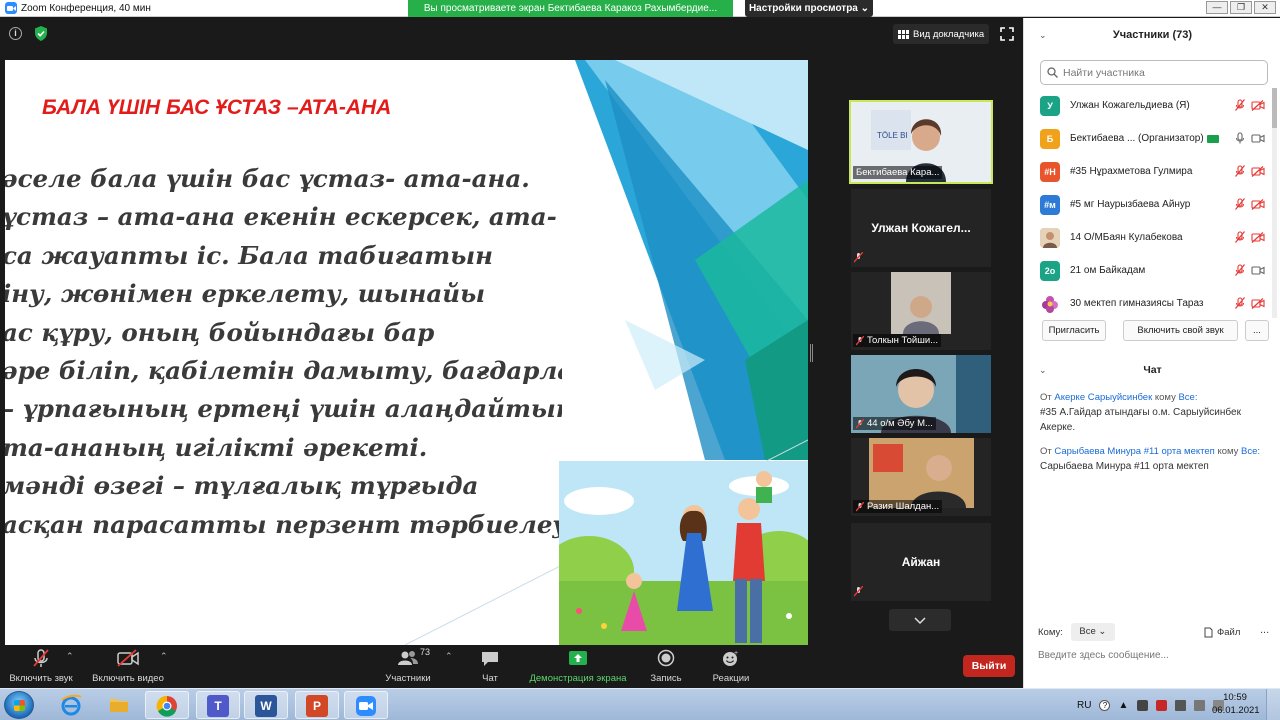 The height and width of the screenshot is (720, 1280). What do you see at coordinates (1143, 705) in the screenshot?
I see `bluetooth-icon` at bounding box center [1143, 705].